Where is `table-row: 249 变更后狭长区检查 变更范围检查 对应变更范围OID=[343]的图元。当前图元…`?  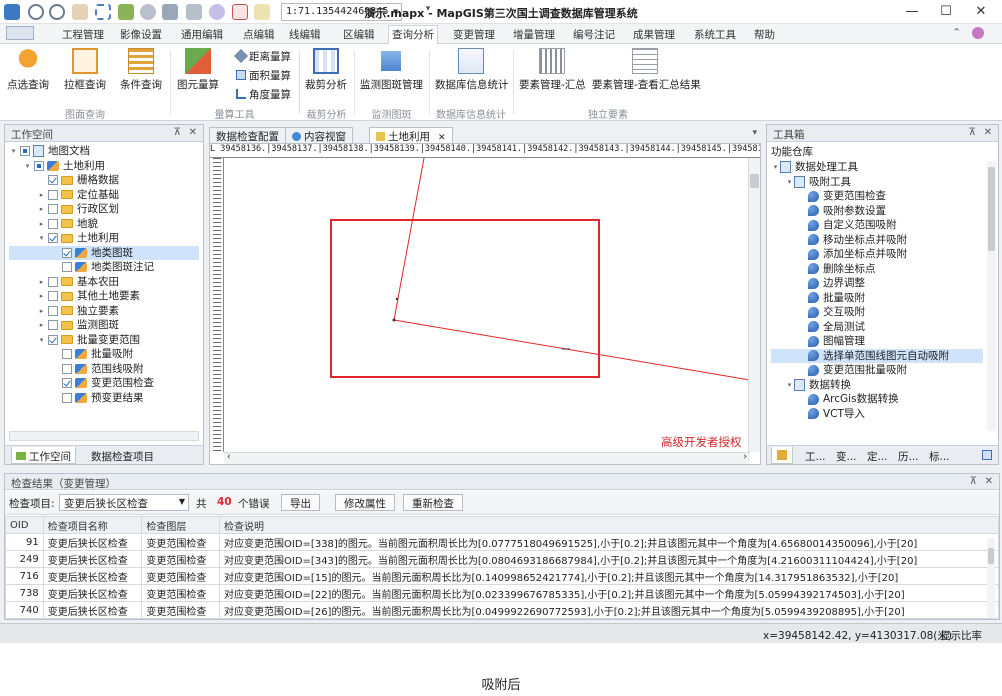
table-row: 249 变更后狭长区检查 变更范围检查 对应变更范围OID=[343]的图元。当前图元… is located at coordinates (502, 559).